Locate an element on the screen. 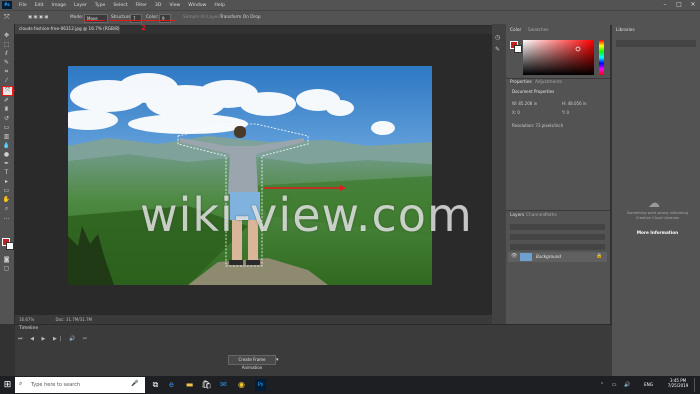 Image resolution: width=700 pixels, height=394 pixels. path-select-tool-icon: ▸ is located at coordinates (6, 182).